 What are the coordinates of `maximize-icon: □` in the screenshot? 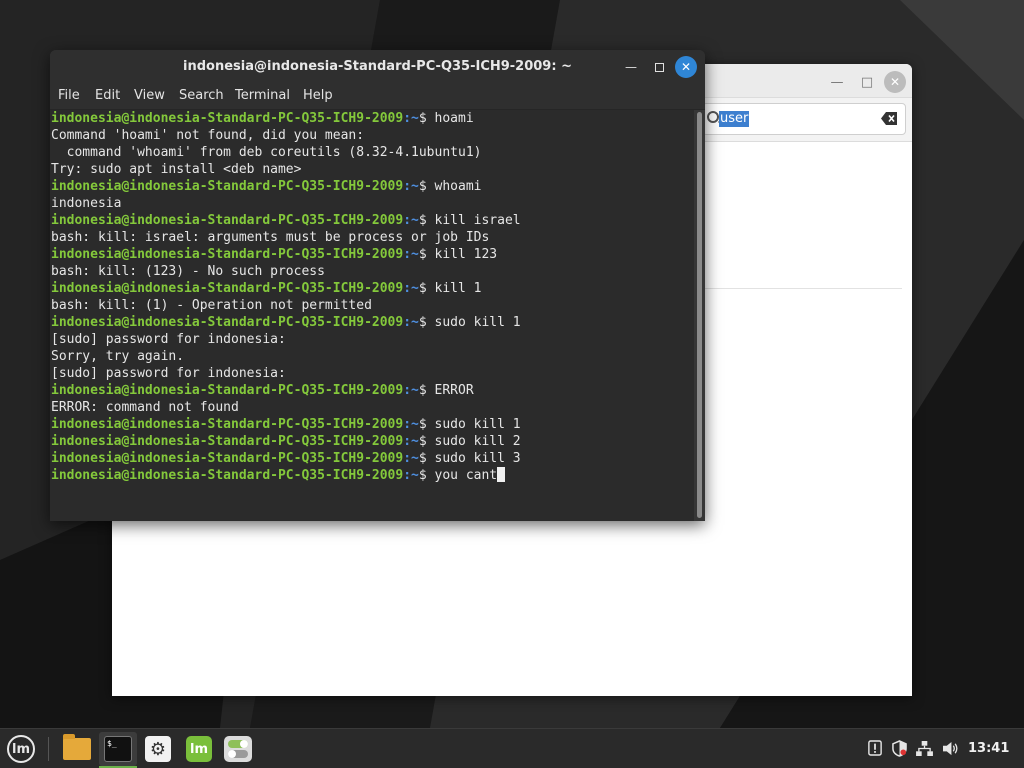 It's located at (867, 82).